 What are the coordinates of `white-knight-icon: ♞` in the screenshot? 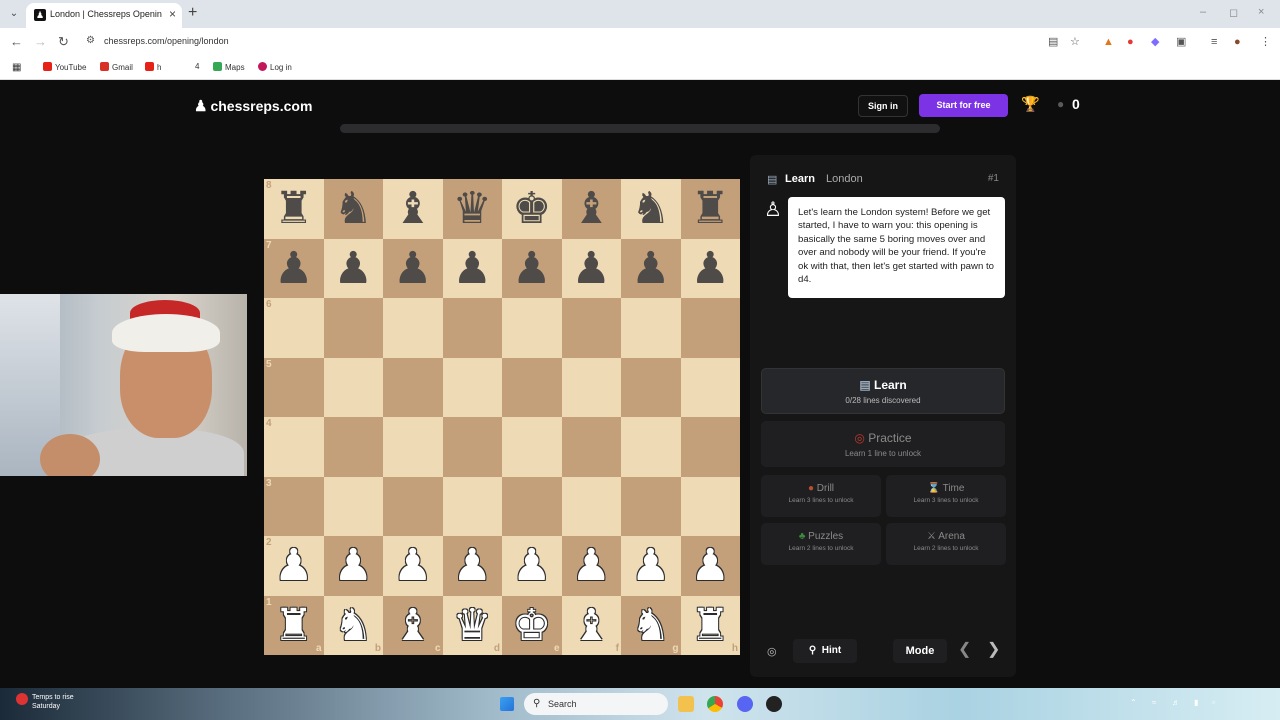 It's located at (651, 626).